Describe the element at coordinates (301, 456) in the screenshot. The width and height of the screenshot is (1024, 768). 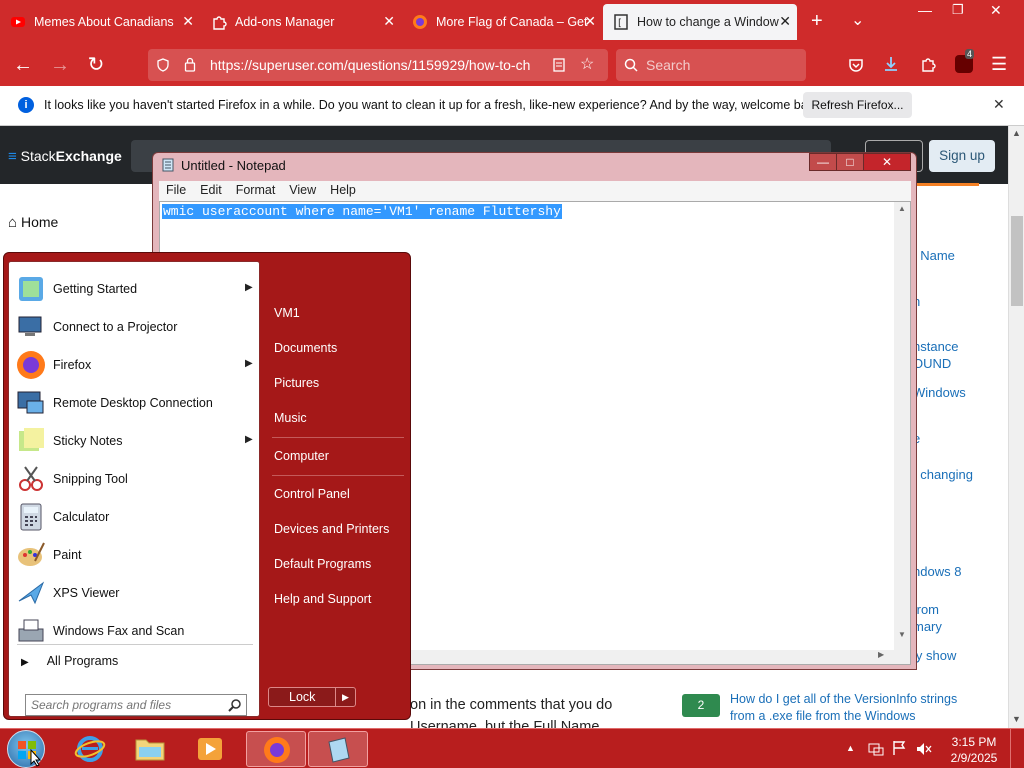
I see `start-item-computer: Computer` at that location.